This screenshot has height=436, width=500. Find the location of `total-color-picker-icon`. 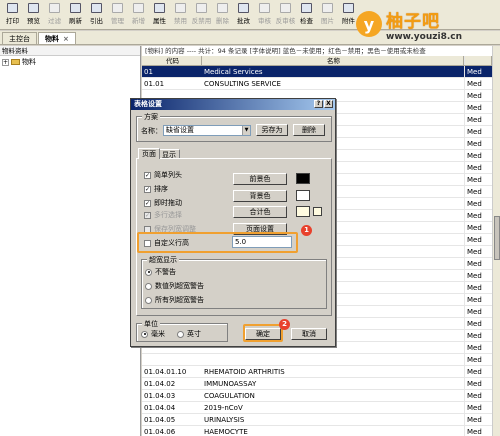

total-color-picker-icon is located at coordinates (317, 211).